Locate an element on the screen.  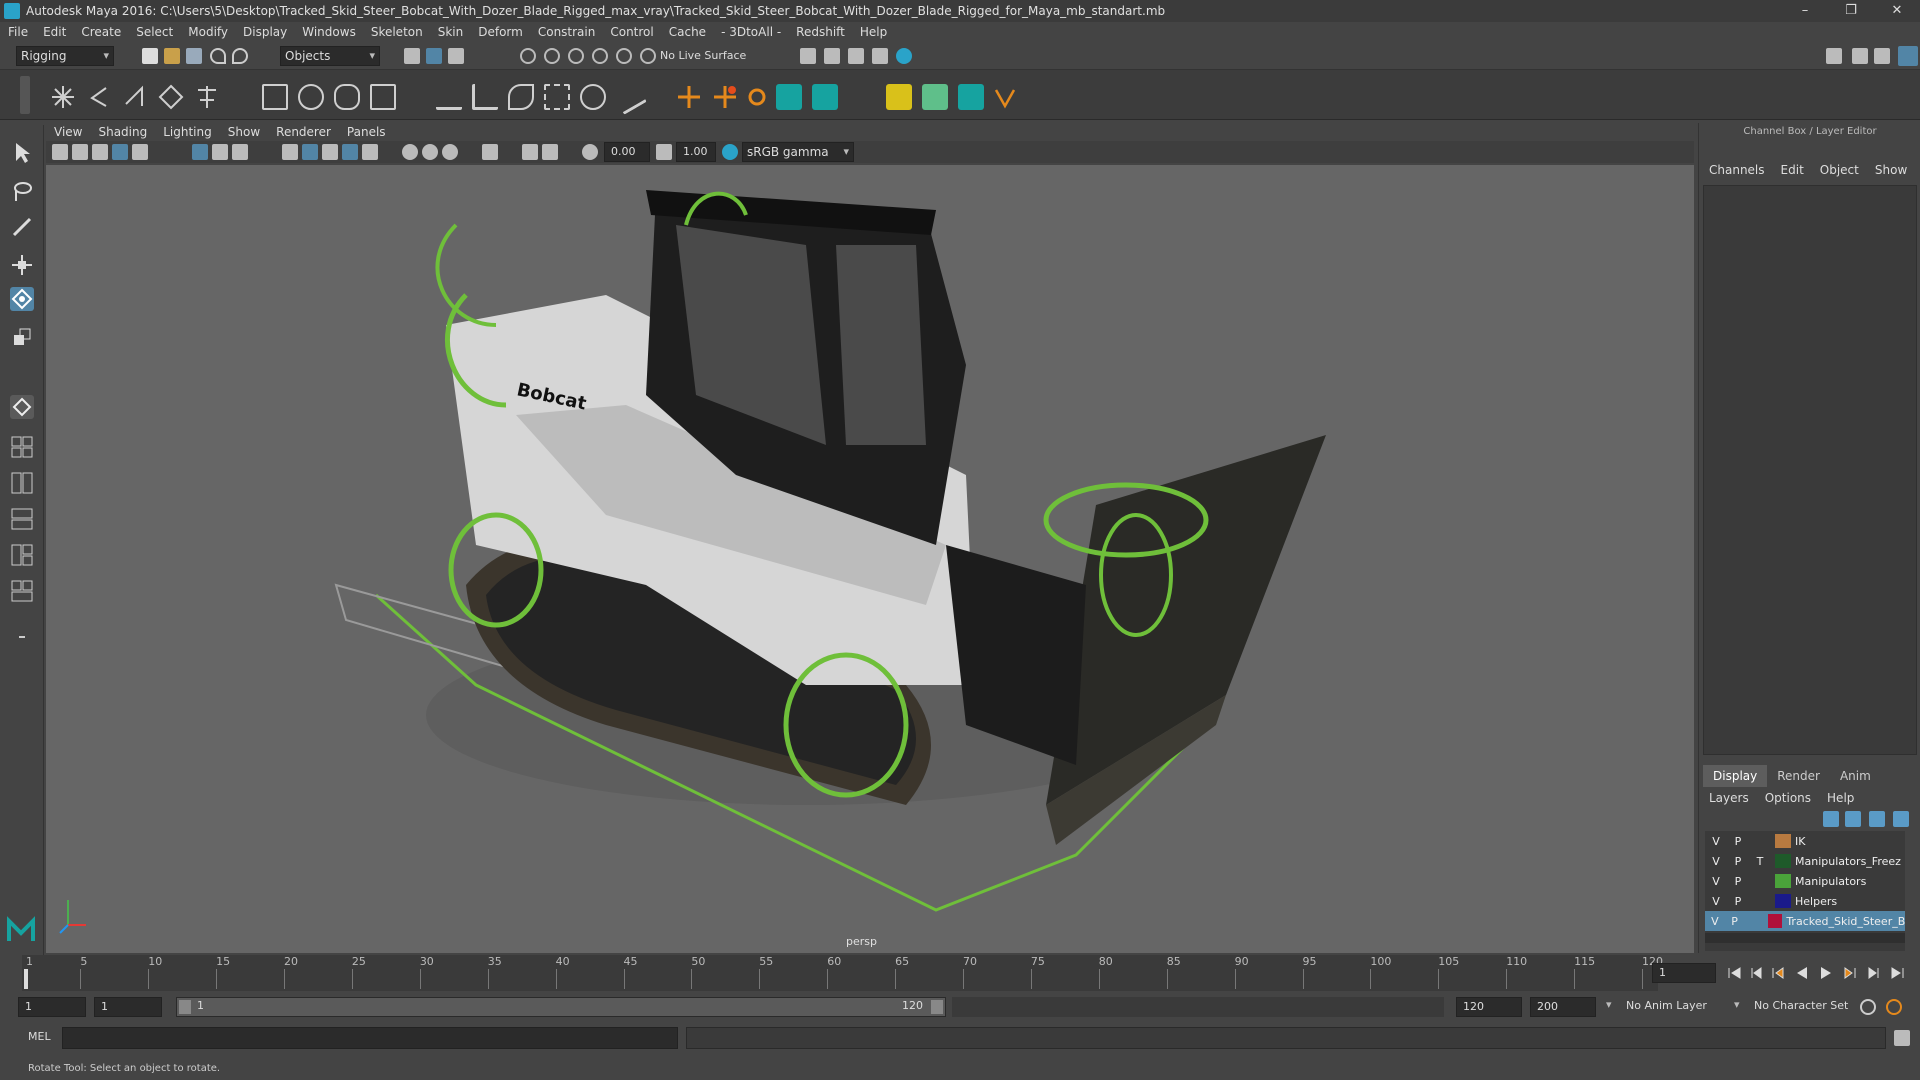
menu-3dtoall: - 3DtoAll - is located at coordinates (751, 32).